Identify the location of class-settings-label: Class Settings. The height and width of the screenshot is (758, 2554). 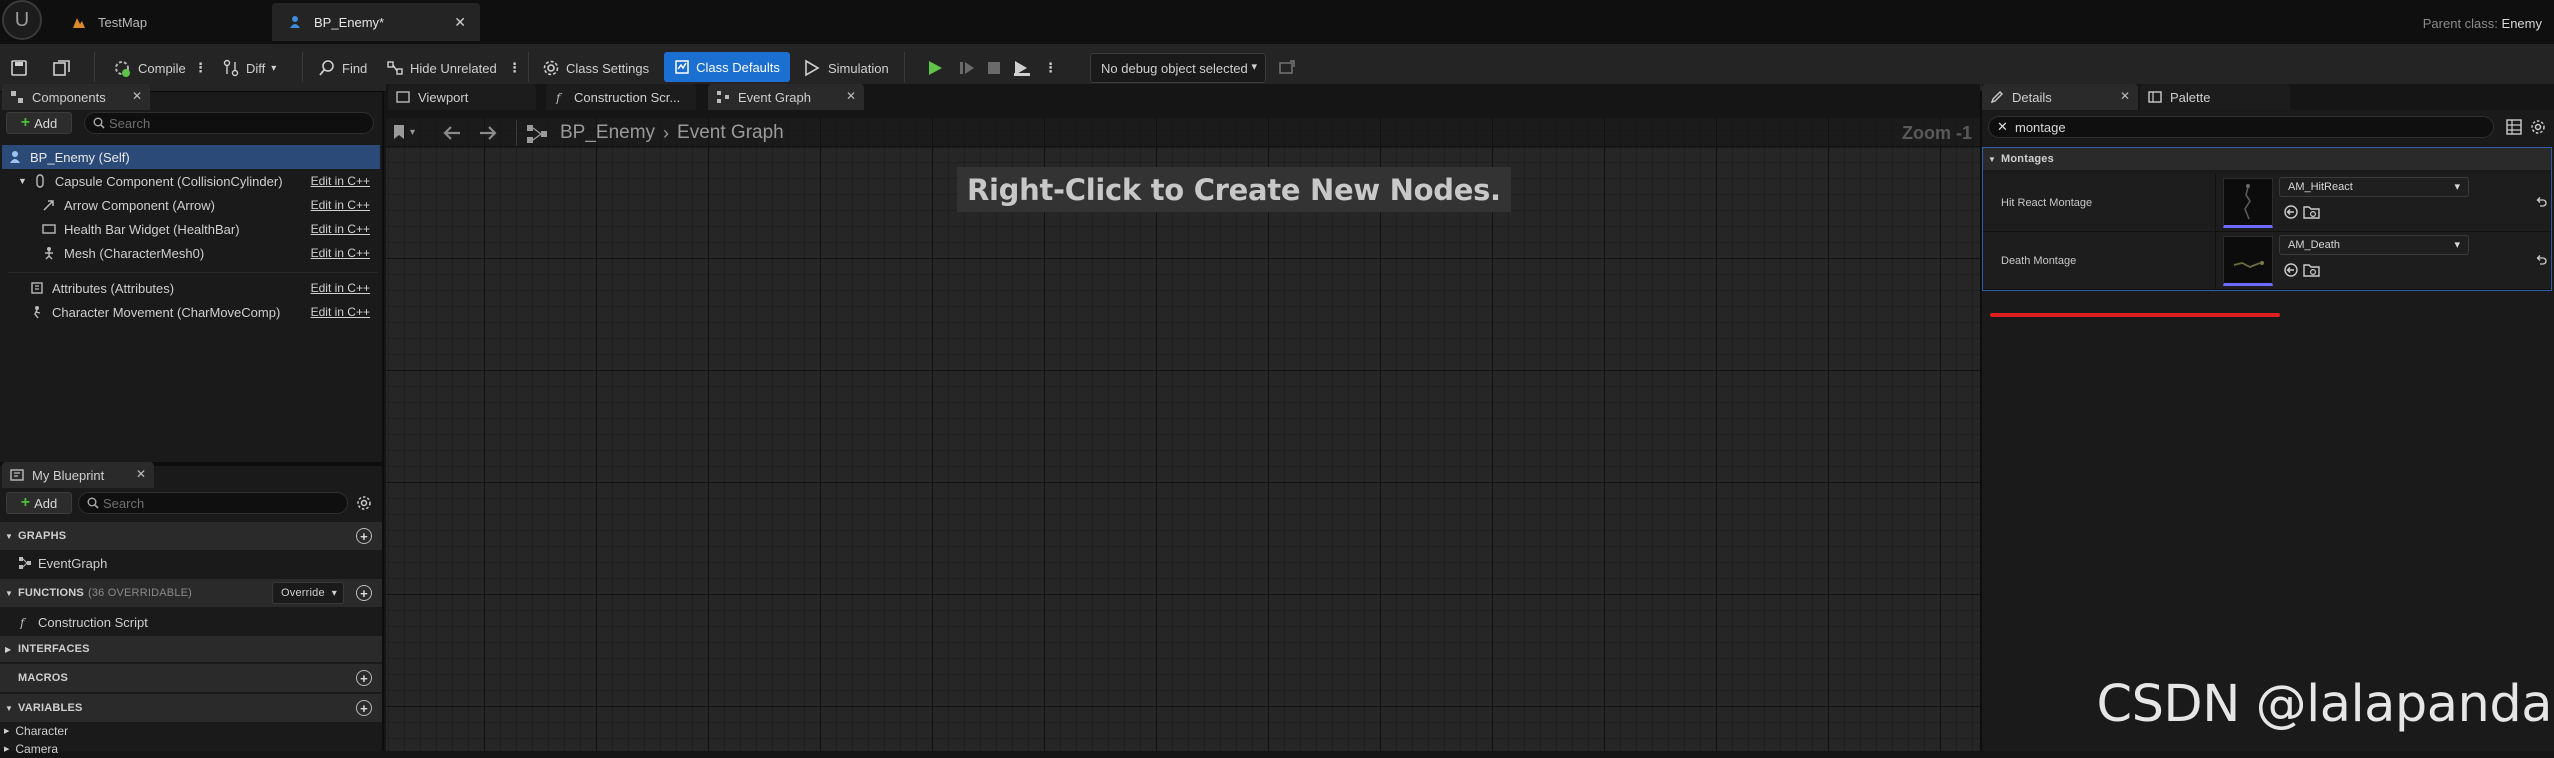
(608, 68).